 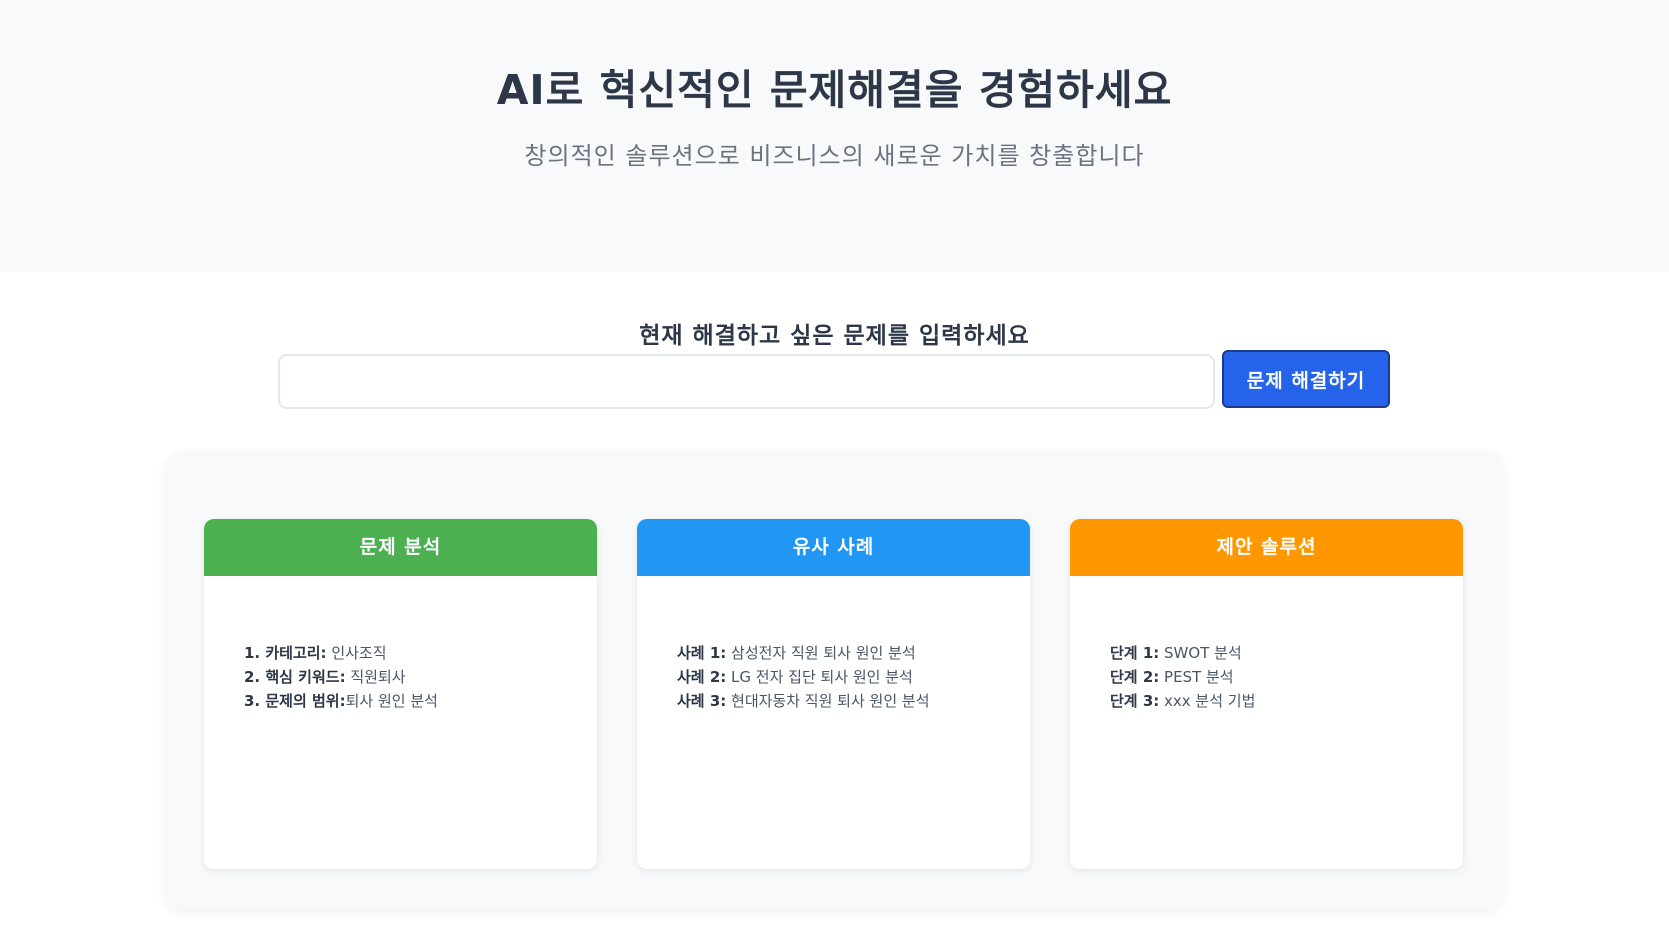 I want to click on list-item: 사례 3: 현대자동차 직원 퇴사 원인 분석, so click(x=803, y=701).